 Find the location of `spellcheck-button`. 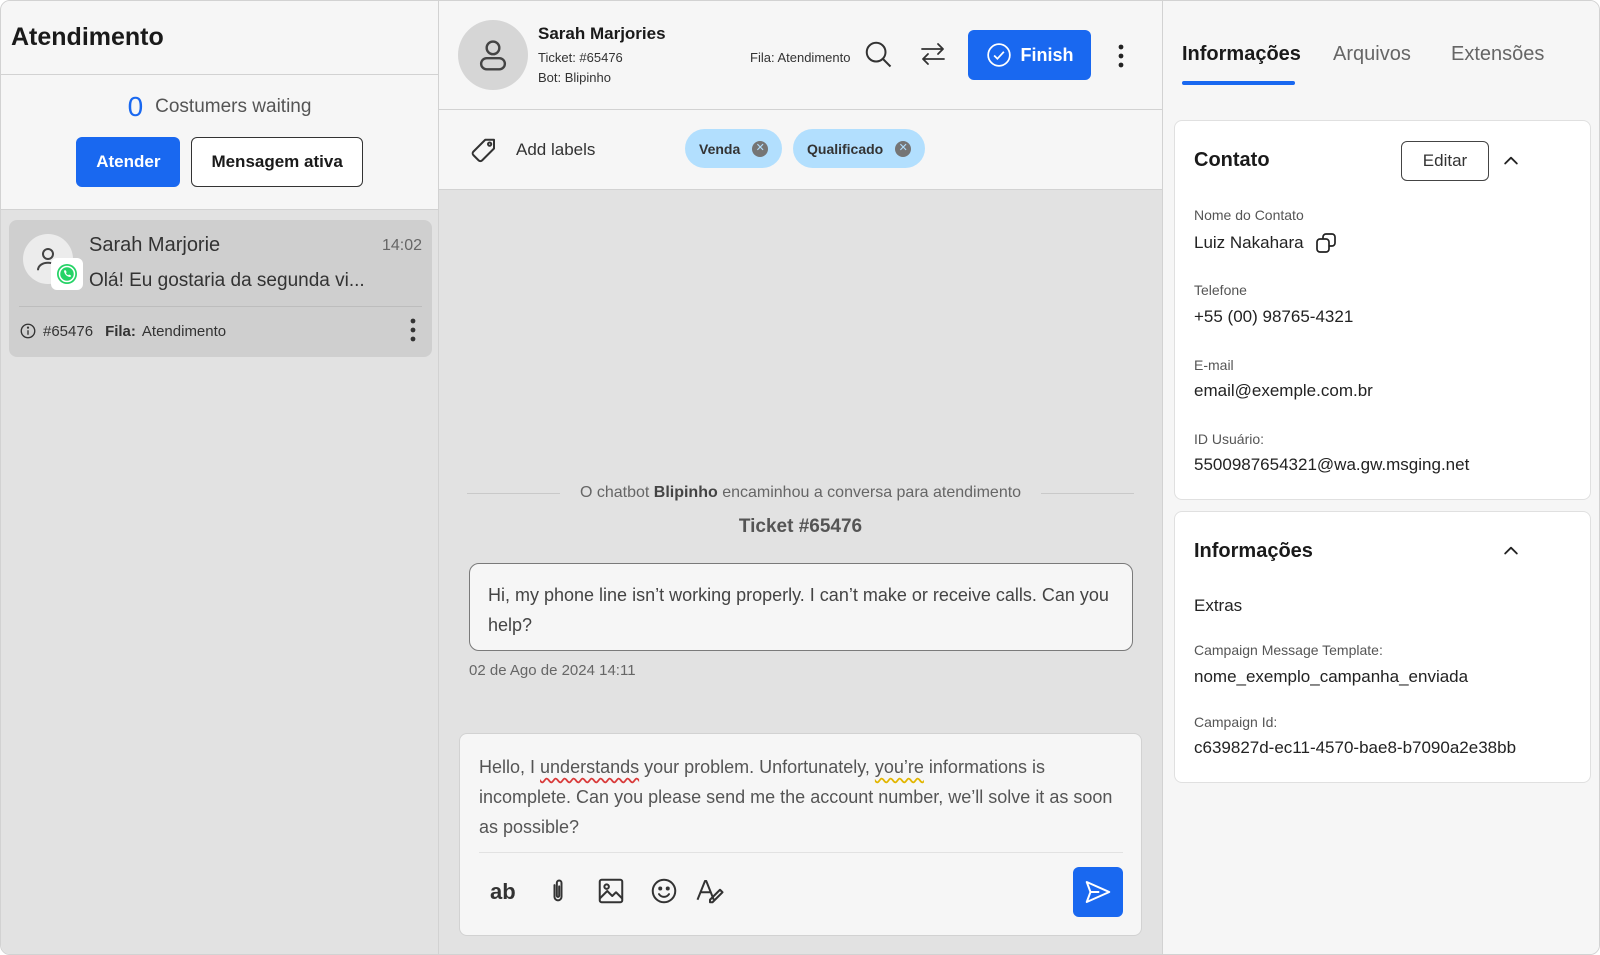

spellcheck-button is located at coordinates (710, 893).